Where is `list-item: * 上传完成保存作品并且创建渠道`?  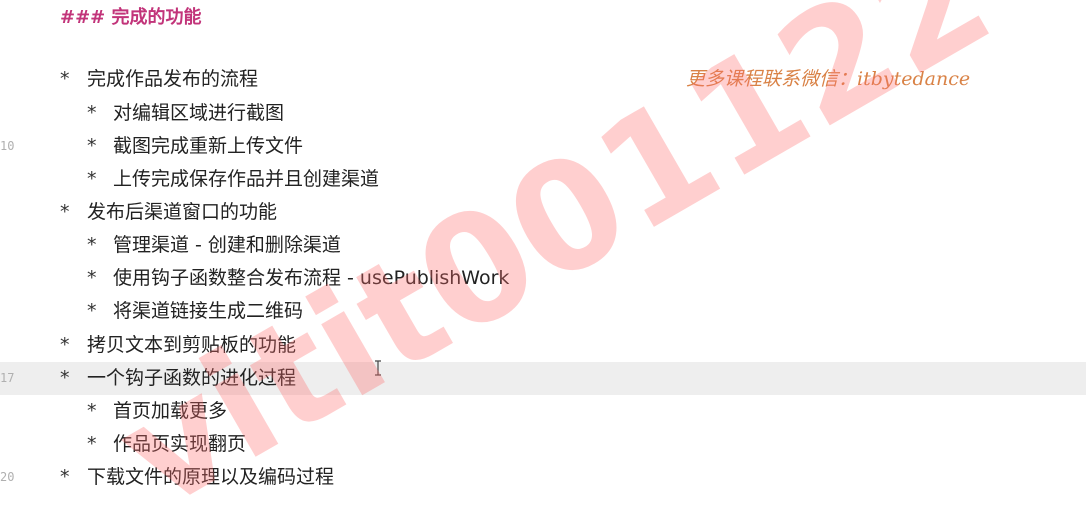
list-item: * 上传完成保存作品并且创建渠道 is located at coordinates (543, 179).